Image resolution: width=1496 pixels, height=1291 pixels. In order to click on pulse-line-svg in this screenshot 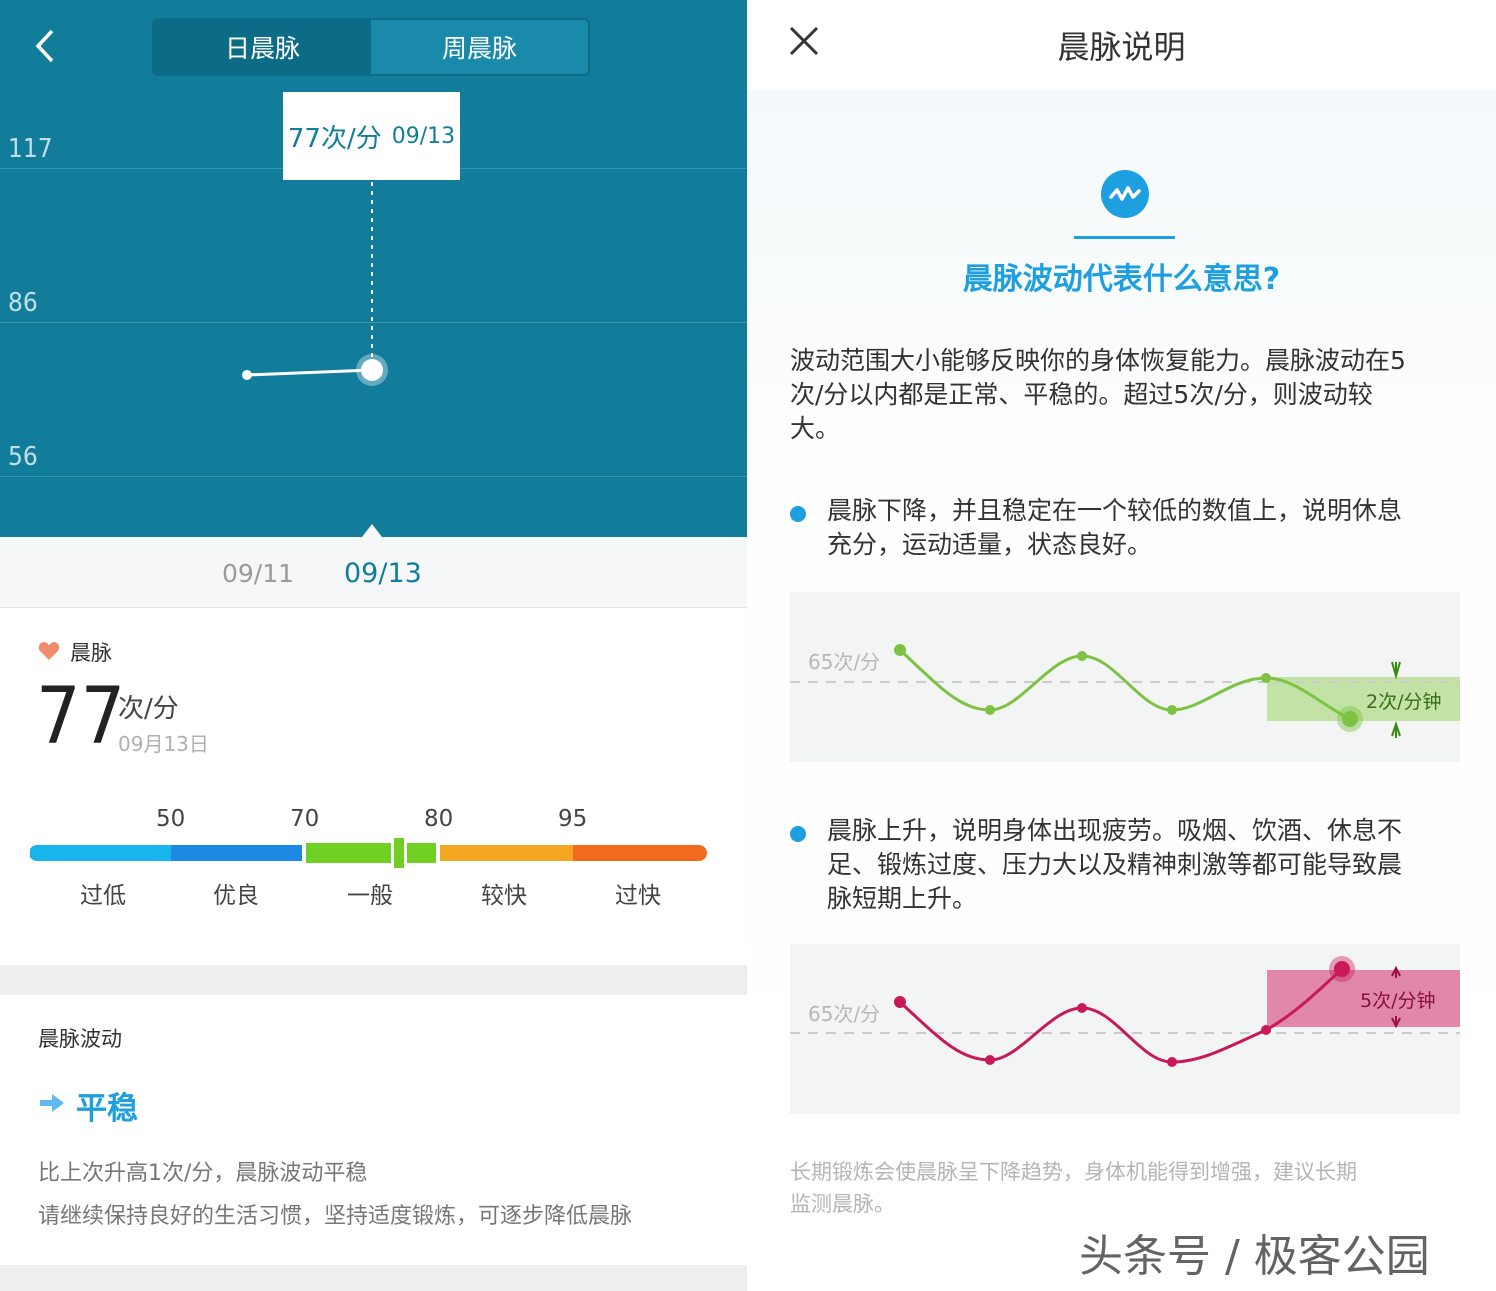, I will do `click(315, 359)`.